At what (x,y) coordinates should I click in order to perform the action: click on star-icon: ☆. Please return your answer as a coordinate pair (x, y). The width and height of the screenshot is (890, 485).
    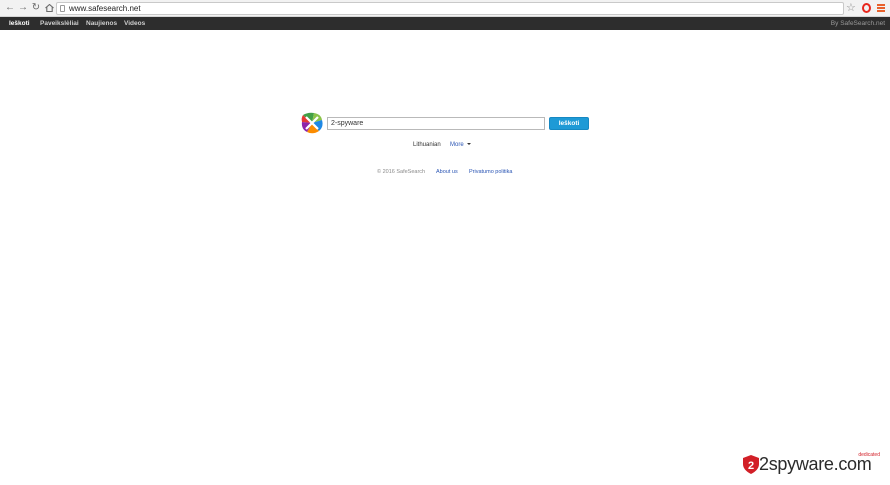
    Looking at the image, I should click on (851, 8).